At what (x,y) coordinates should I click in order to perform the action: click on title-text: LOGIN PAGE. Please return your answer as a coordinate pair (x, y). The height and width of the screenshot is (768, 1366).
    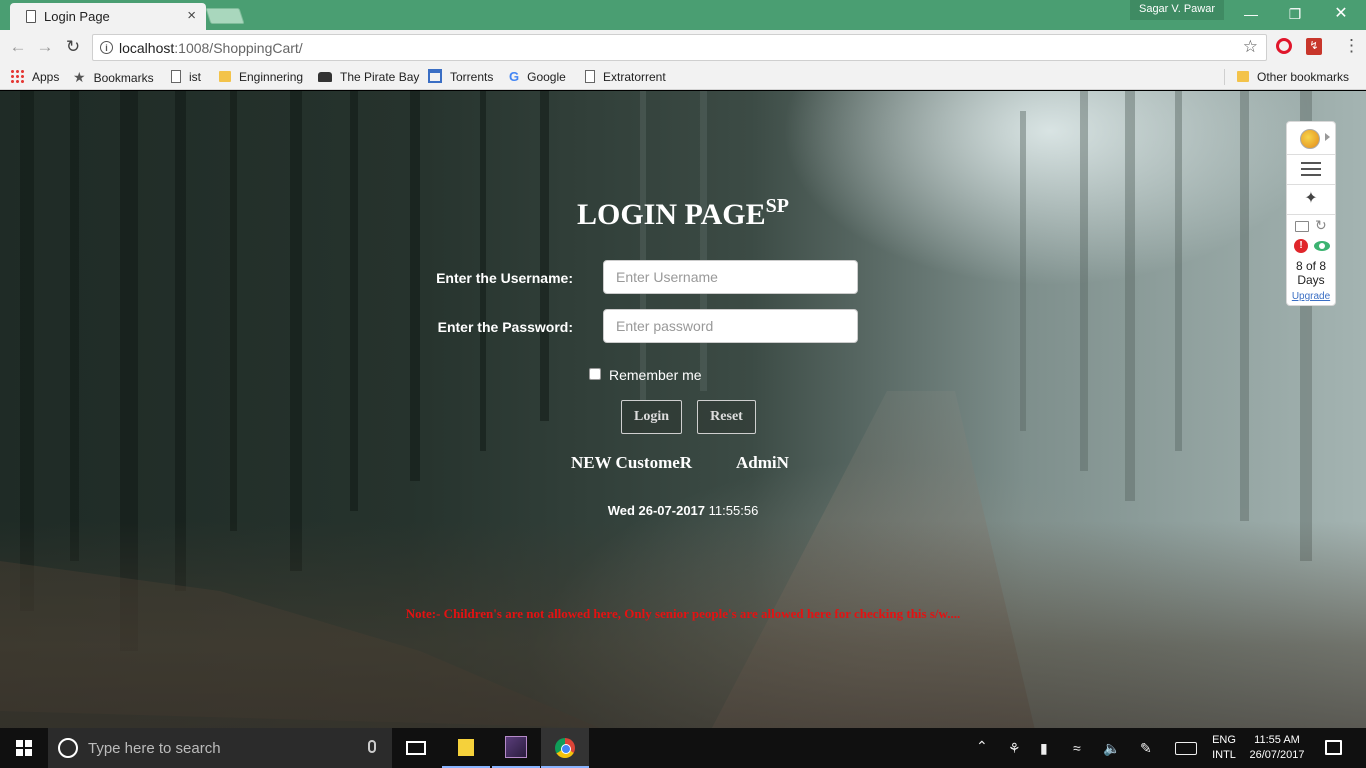
    Looking at the image, I should click on (671, 214).